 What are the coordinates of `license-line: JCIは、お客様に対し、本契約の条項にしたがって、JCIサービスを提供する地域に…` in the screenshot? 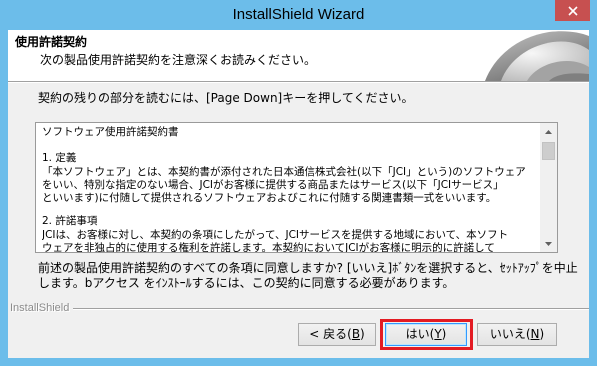 It's located at (275, 234).